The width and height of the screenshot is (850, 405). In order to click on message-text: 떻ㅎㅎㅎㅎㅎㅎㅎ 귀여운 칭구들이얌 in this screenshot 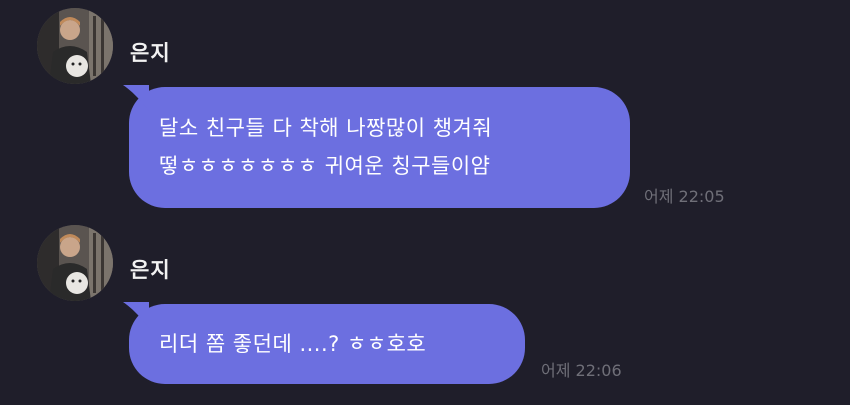, I will do `click(325, 166)`.